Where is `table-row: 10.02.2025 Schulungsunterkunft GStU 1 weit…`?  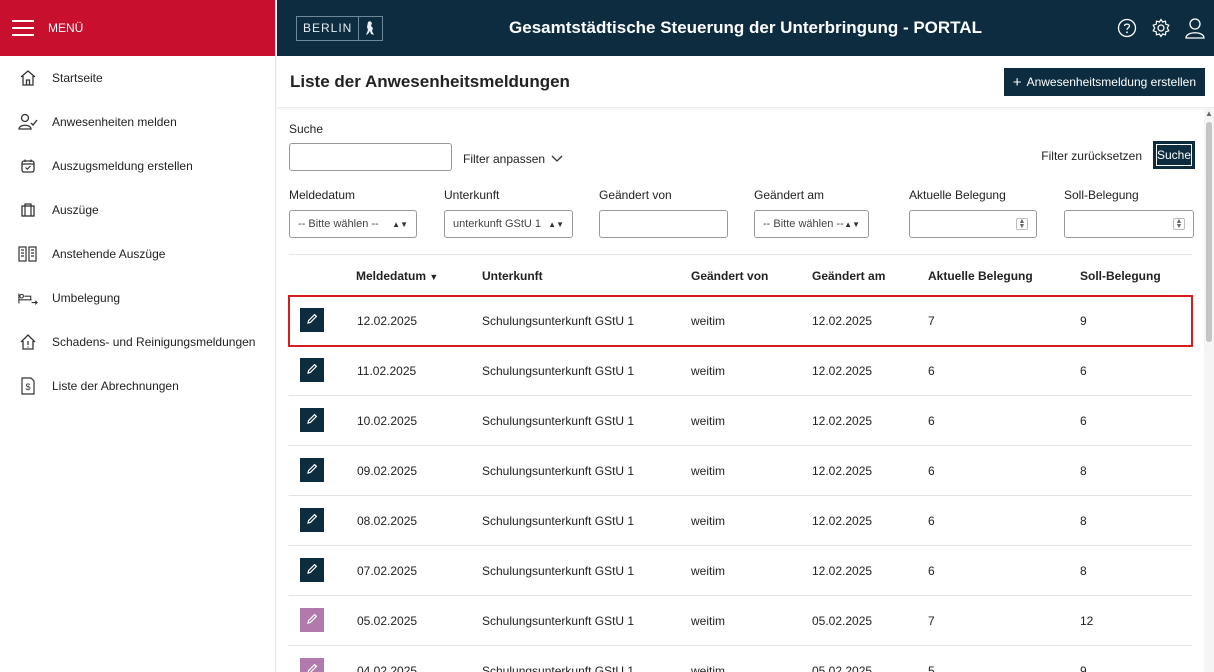 table-row: 10.02.2025 Schulungsunterkunft GStU 1 weit… is located at coordinates (740, 421).